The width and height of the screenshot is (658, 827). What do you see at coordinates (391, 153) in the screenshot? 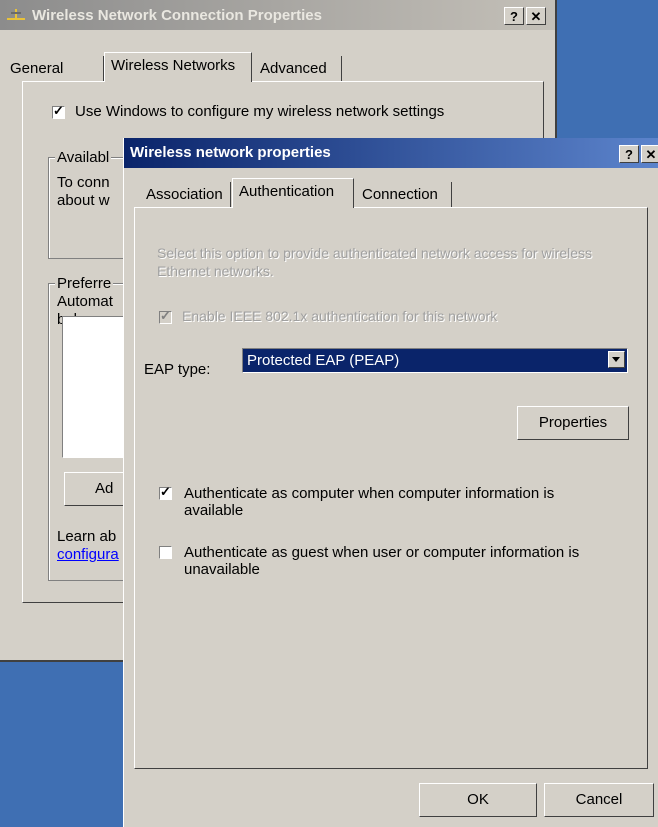
I see `front-title-bar: Wireless network properties ? ✕` at bounding box center [391, 153].